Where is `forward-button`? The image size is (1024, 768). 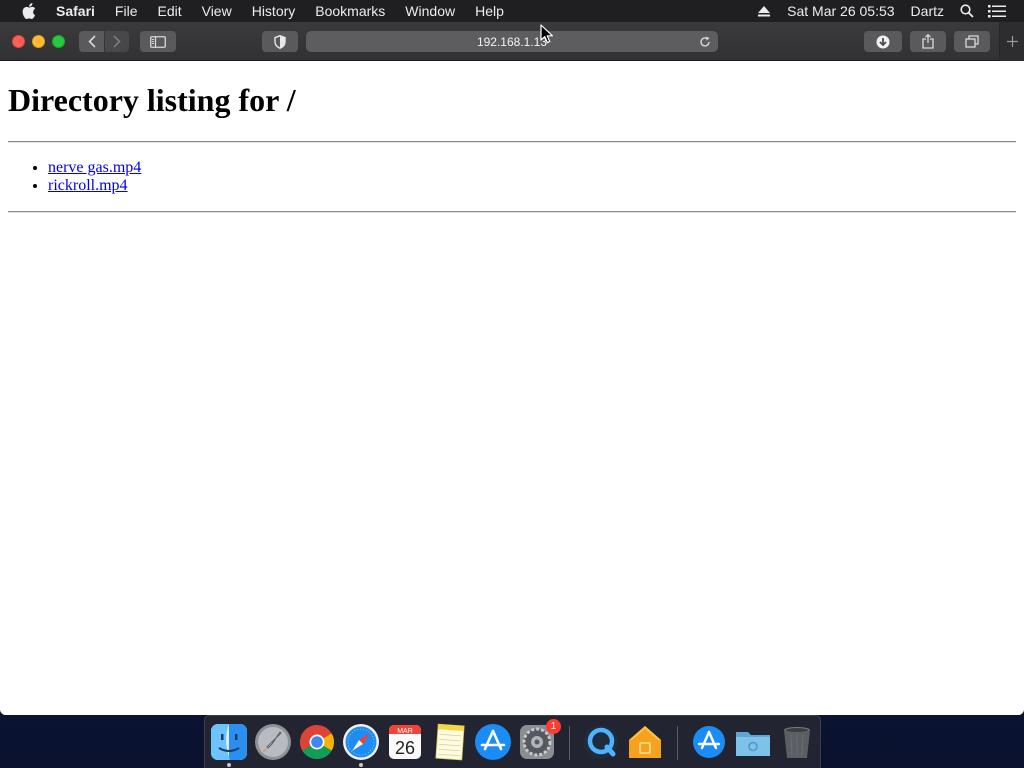 forward-button is located at coordinates (117, 41).